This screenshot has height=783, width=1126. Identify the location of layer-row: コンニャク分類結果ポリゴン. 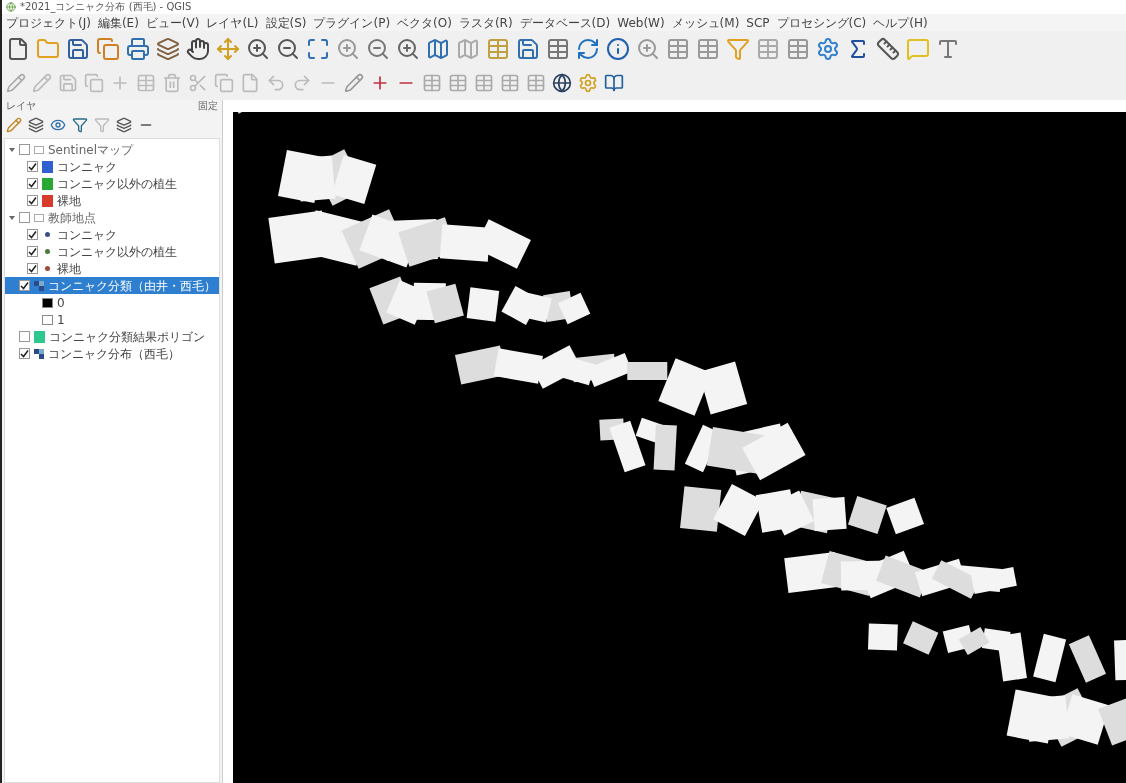
(112, 336).